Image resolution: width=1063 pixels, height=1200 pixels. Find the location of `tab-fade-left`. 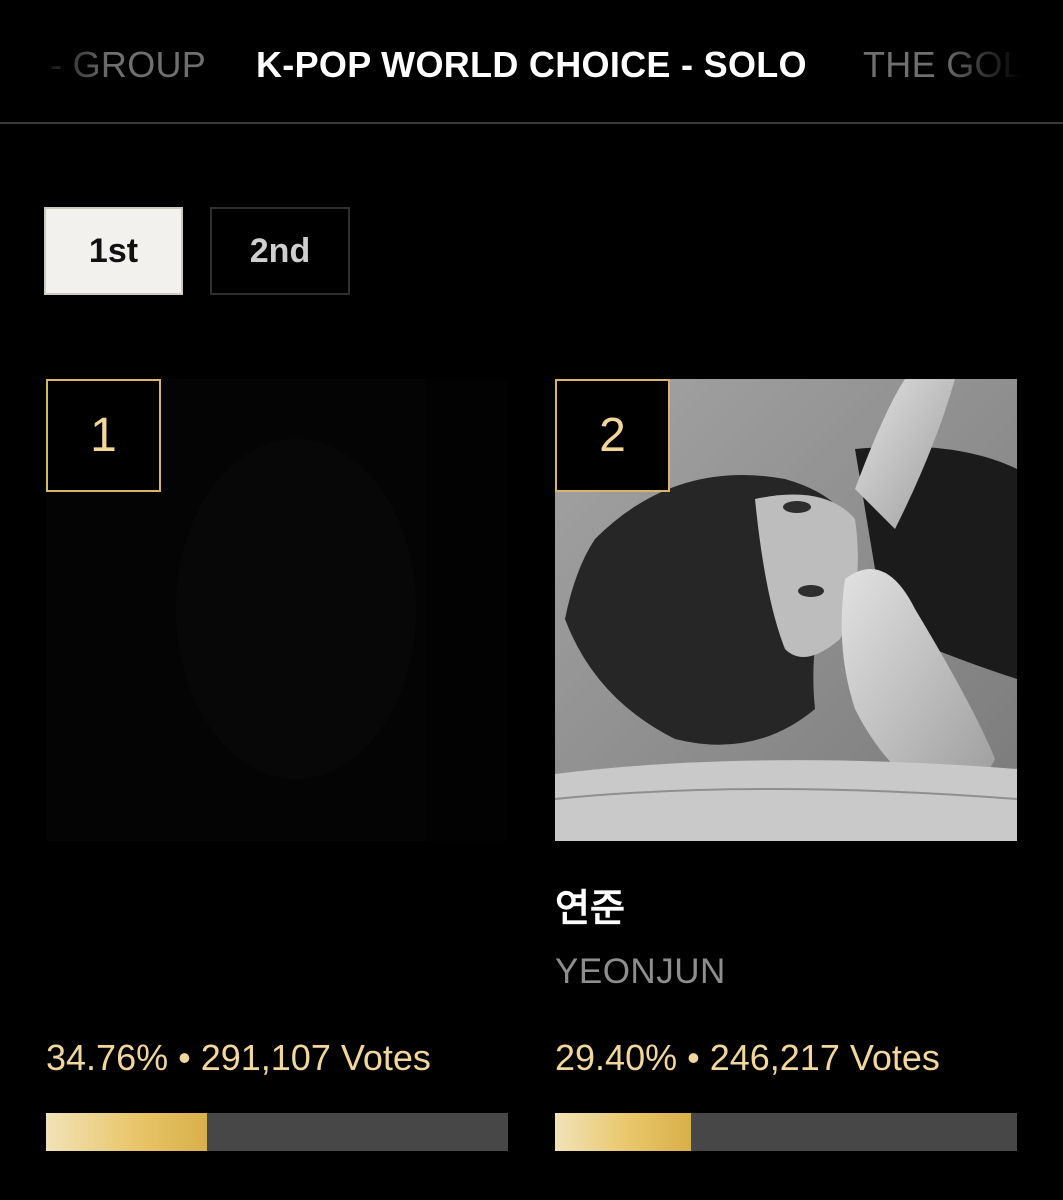

tab-fade-left is located at coordinates (55, 65).